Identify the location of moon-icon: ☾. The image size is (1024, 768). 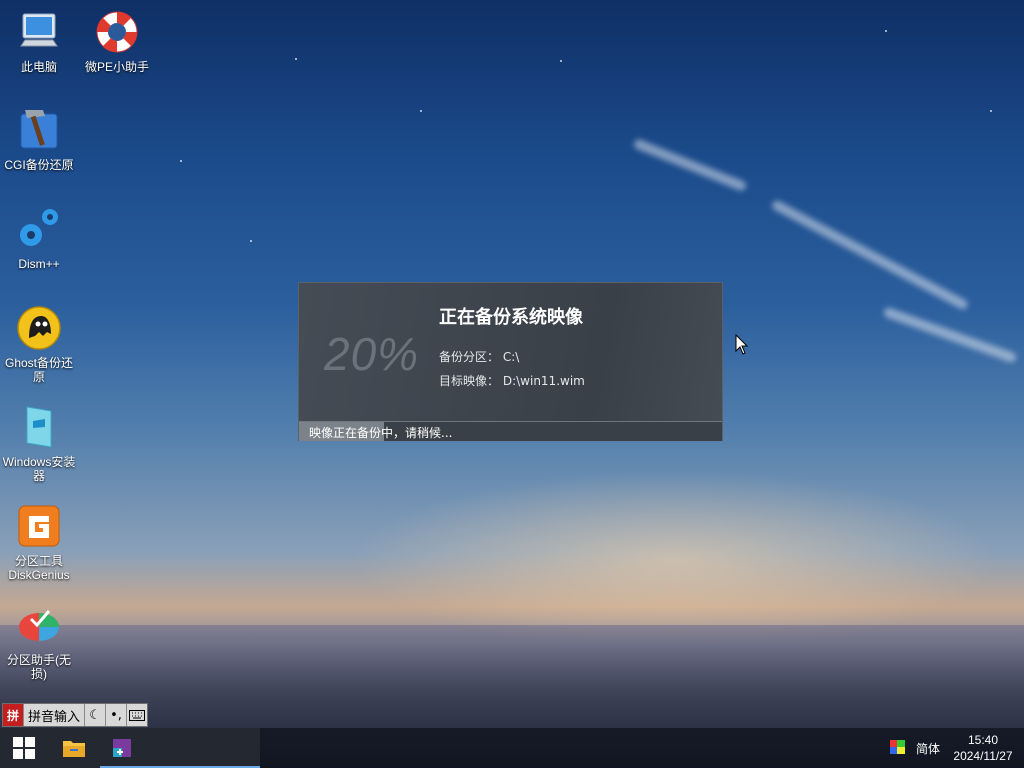
(96, 715).